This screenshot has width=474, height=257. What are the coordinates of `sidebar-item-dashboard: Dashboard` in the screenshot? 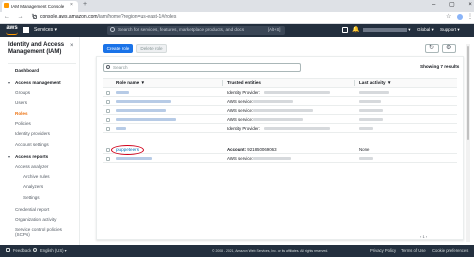 It's located at (27, 70).